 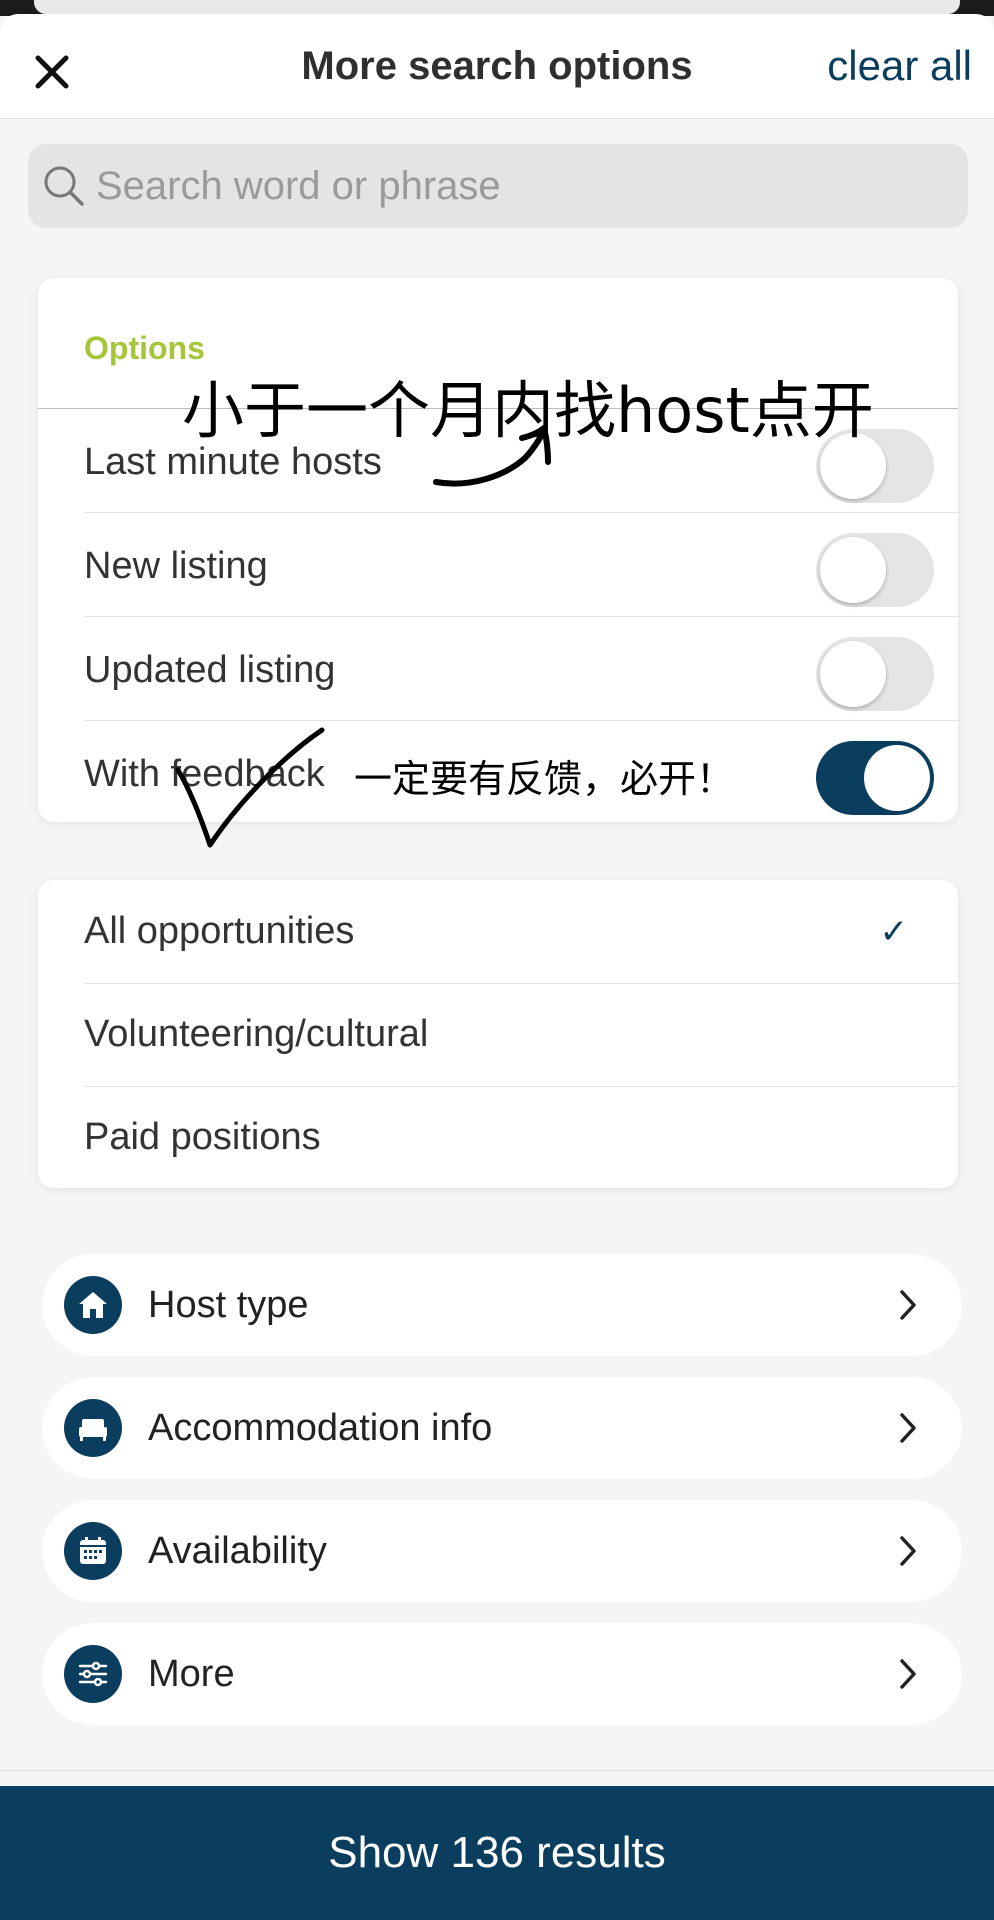 What do you see at coordinates (176, 566) in the screenshot?
I see `option-label: New listing` at bounding box center [176, 566].